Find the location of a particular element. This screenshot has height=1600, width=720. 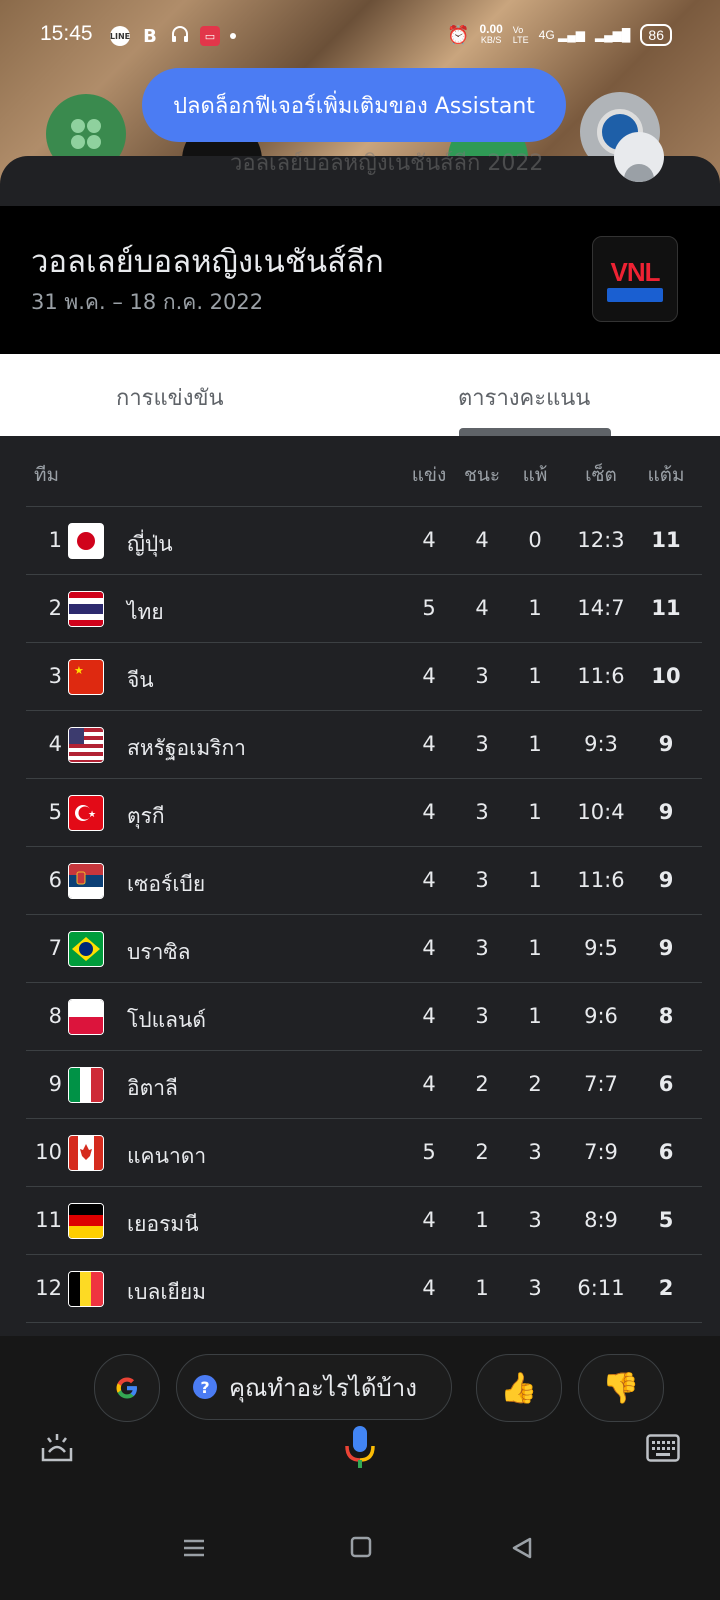

google-search-button is located at coordinates (127, 1388).